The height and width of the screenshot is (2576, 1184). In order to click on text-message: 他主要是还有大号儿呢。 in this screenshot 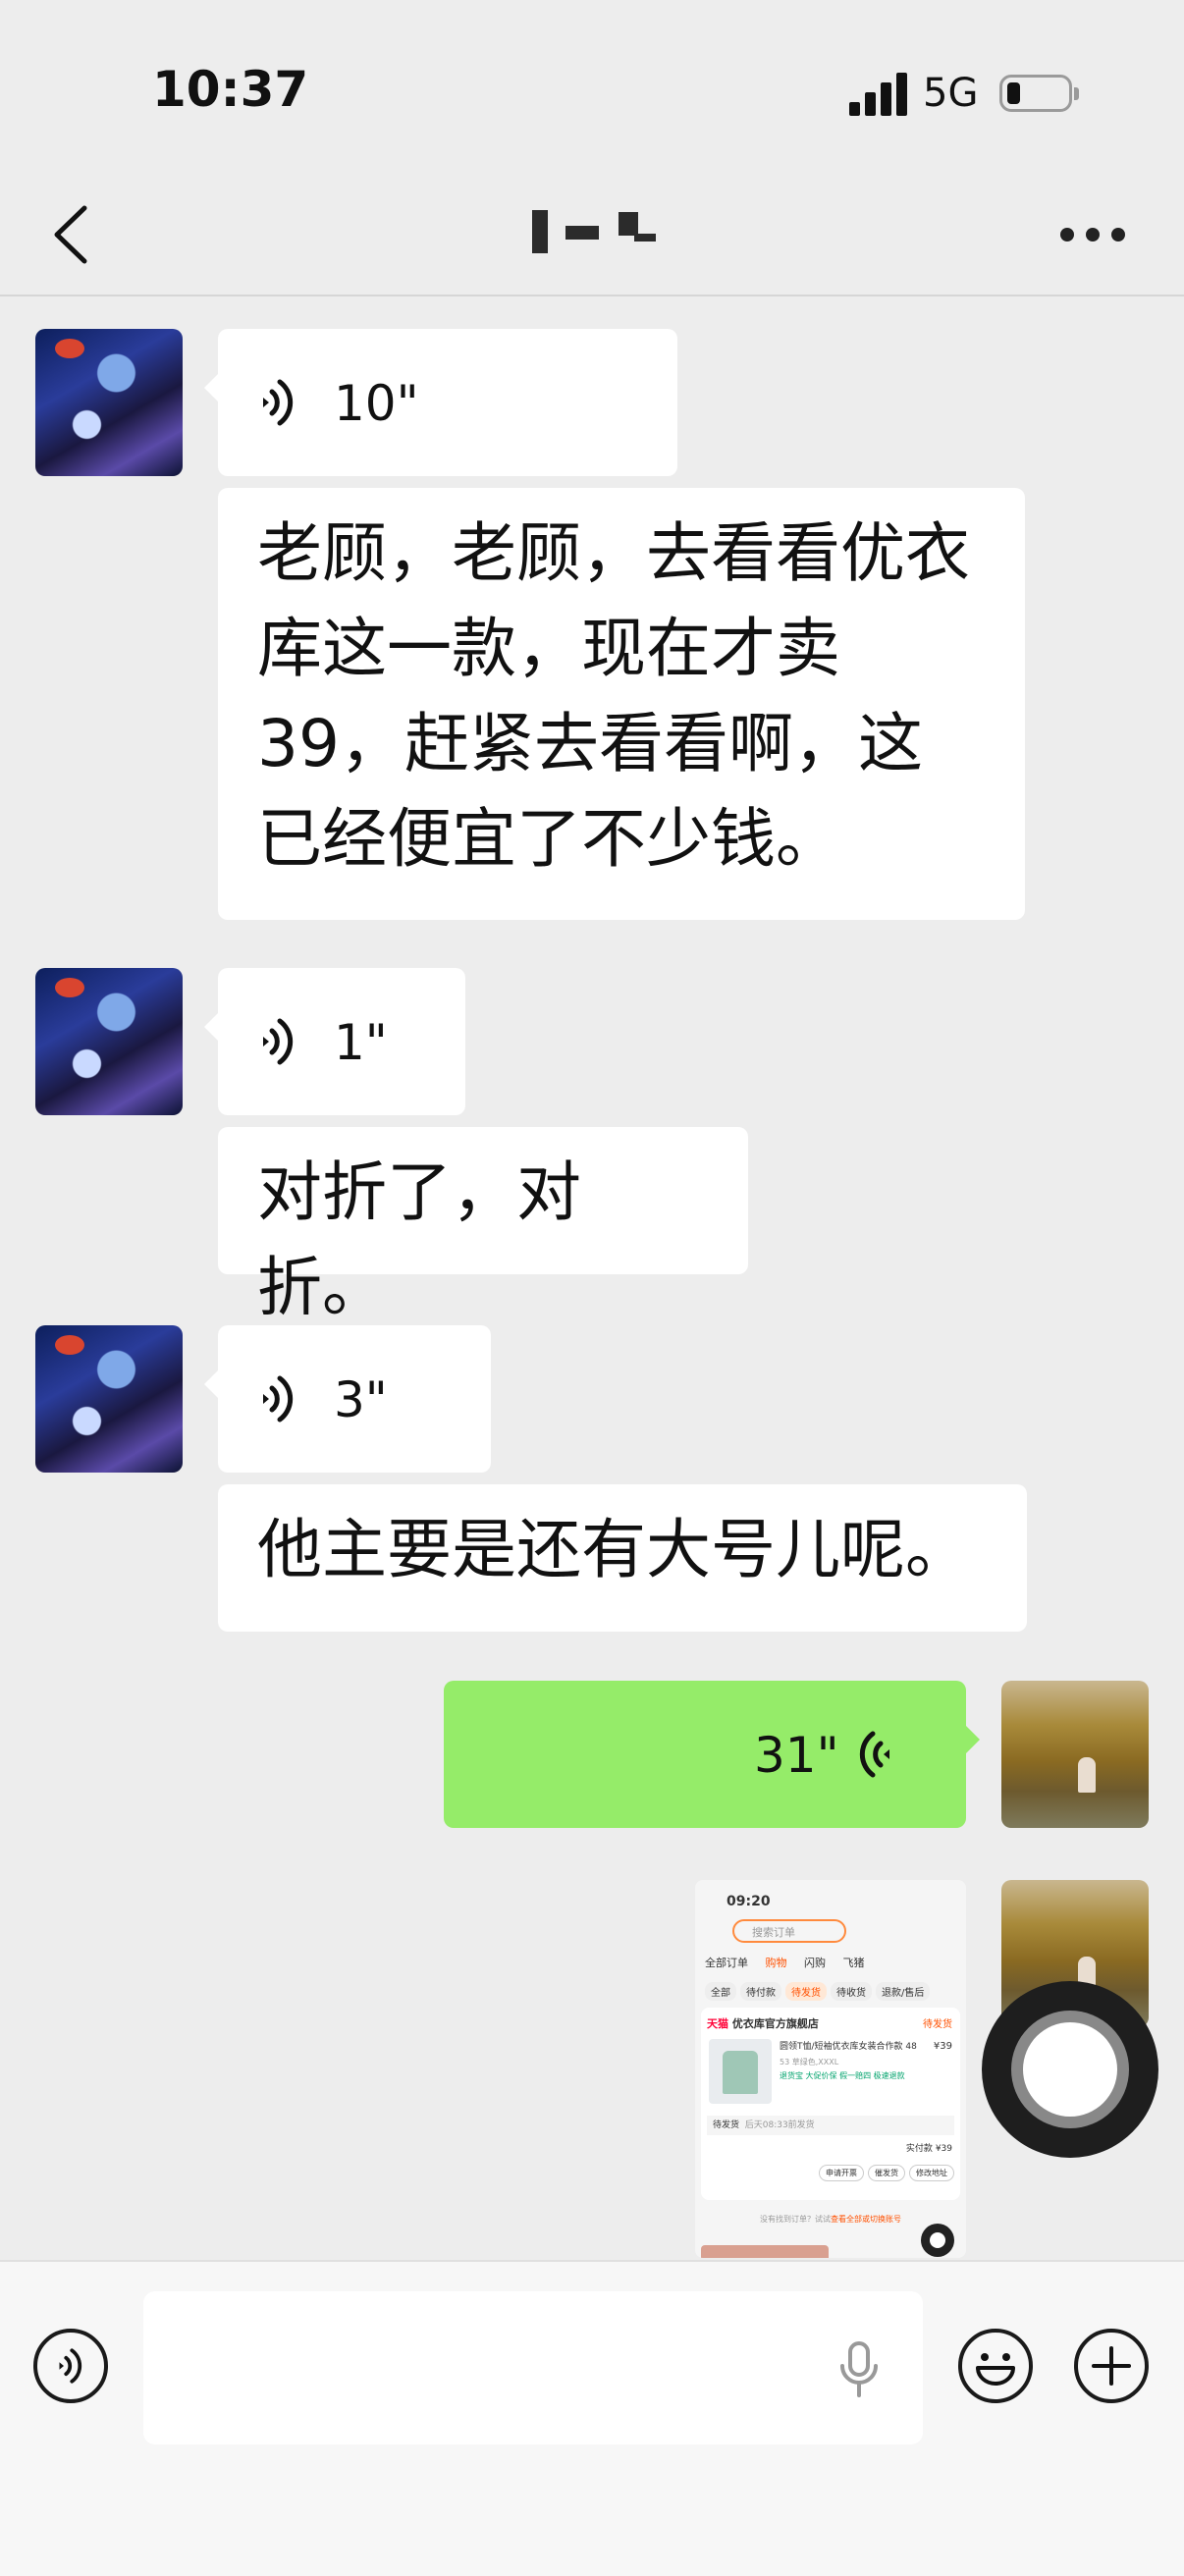, I will do `click(622, 1558)`.